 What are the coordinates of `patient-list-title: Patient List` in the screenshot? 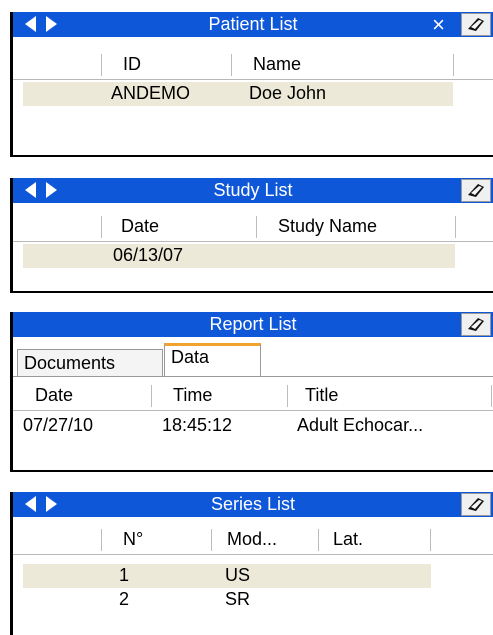 It's located at (253, 24).